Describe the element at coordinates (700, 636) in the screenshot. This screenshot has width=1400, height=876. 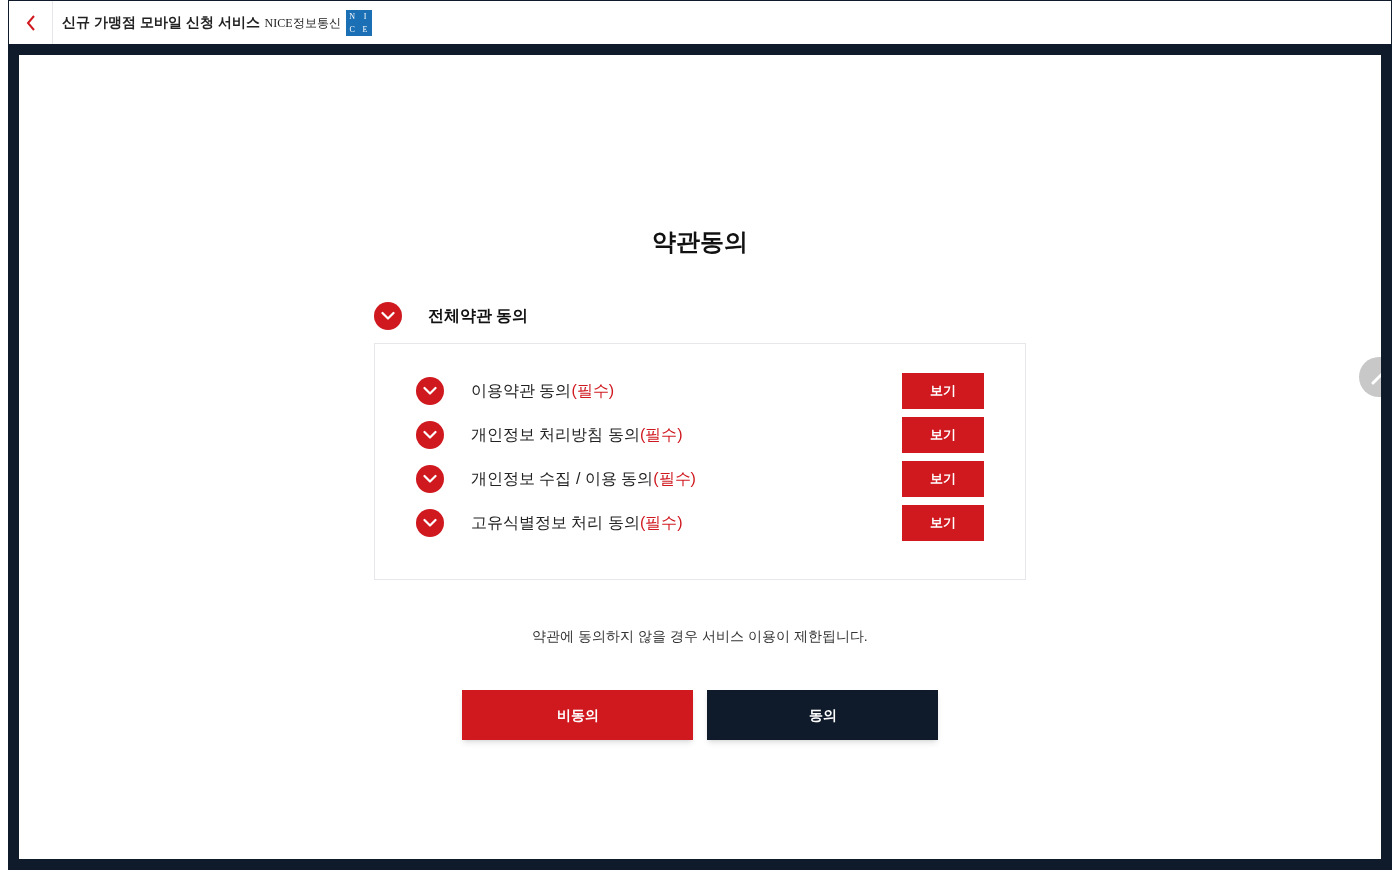
I see `notice-text: 약관에 동의하지 않을 경우 서비스 이용이 제한됩니다.` at that location.